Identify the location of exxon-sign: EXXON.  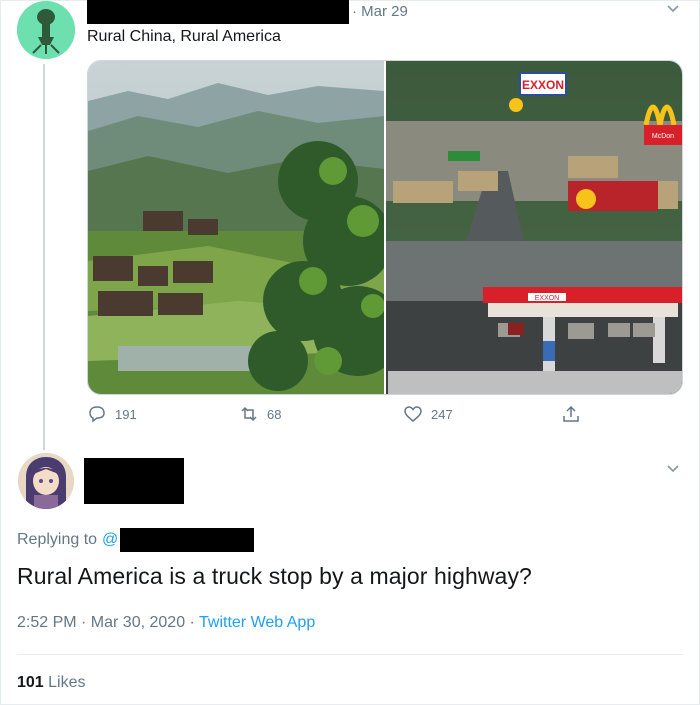
(543, 85).